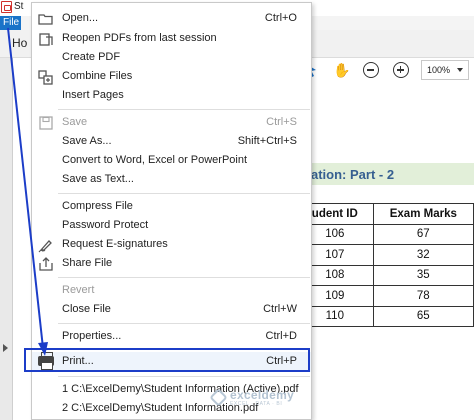 The image size is (474, 420). Describe the element at coordinates (171, 77) in the screenshot. I see `menu-item-combine-files: Combine Files` at that location.